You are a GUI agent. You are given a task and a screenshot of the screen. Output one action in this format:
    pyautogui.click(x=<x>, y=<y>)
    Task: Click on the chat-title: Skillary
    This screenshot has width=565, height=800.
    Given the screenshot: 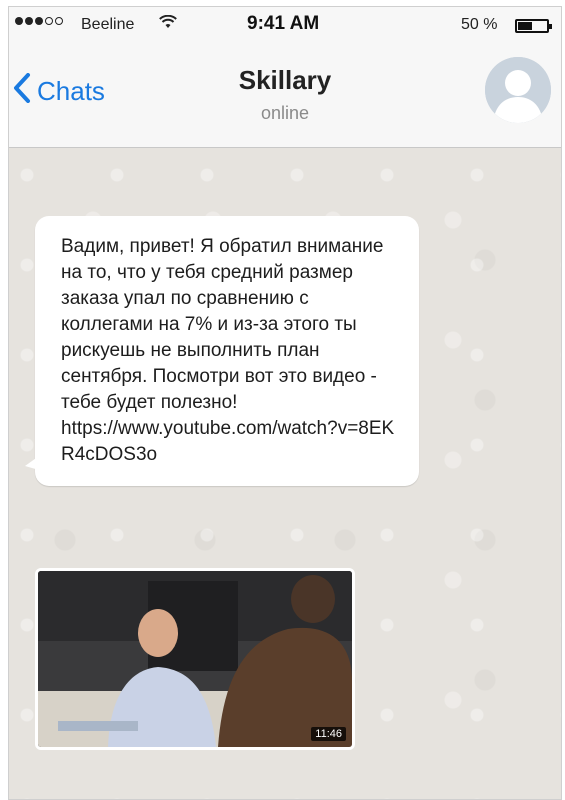 What is the action you would take?
    pyautogui.click(x=285, y=80)
    